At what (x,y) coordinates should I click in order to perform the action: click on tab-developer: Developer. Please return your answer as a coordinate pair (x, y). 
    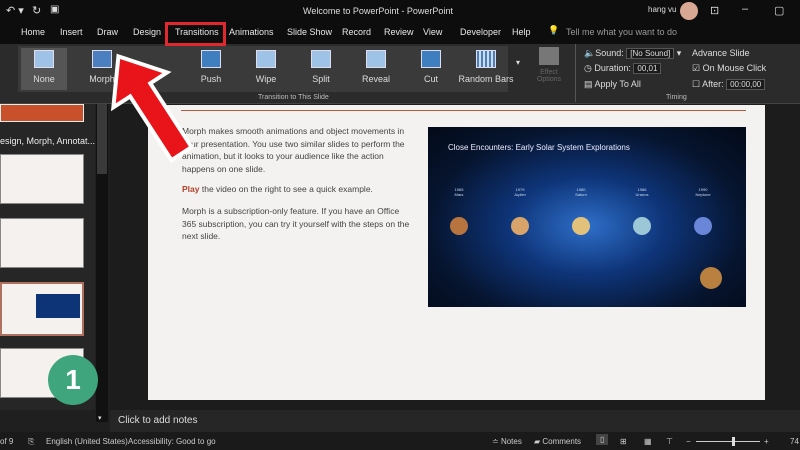
    Looking at the image, I should click on (480, 32).